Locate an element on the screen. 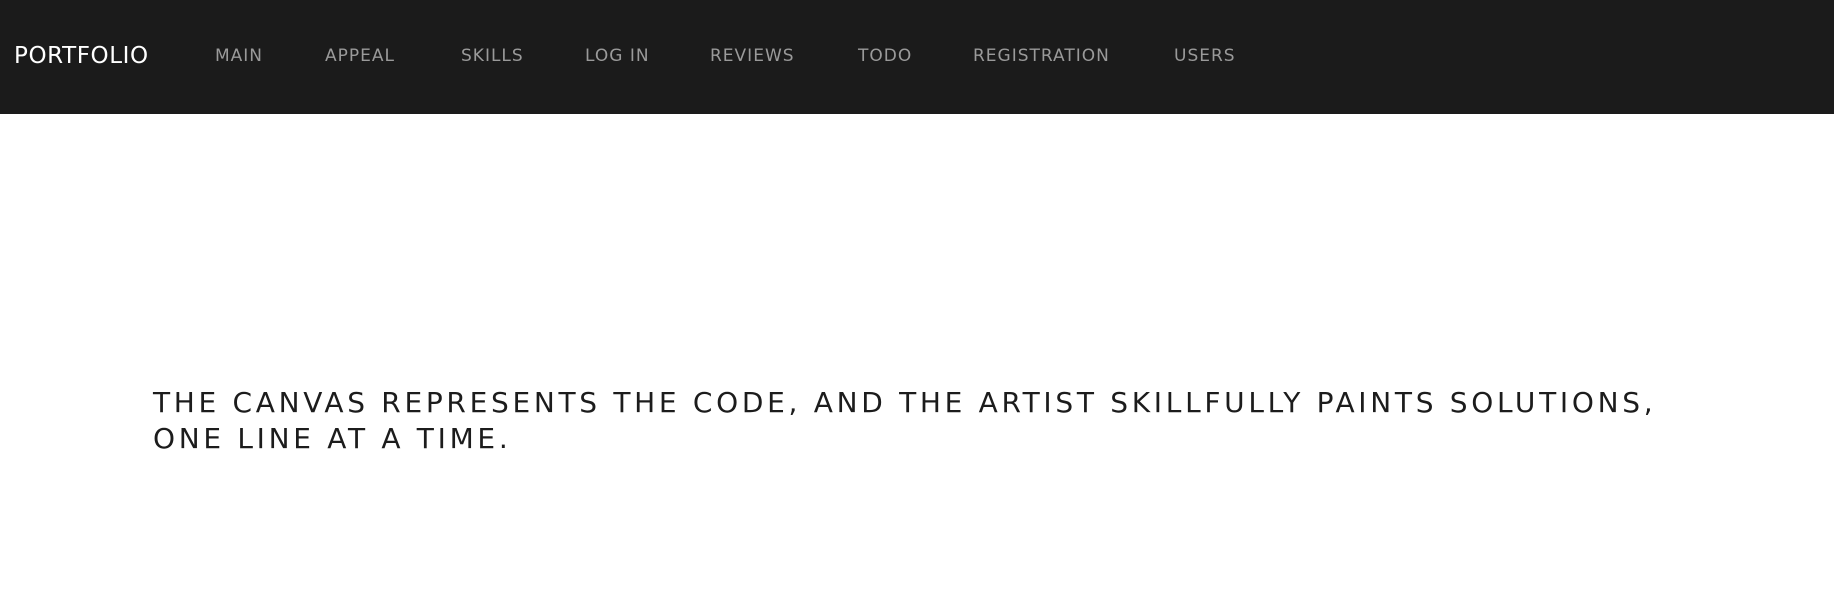 The image size is (1834, 604). brand-link: PORTFOLIO is located at coordinates (81, 57).